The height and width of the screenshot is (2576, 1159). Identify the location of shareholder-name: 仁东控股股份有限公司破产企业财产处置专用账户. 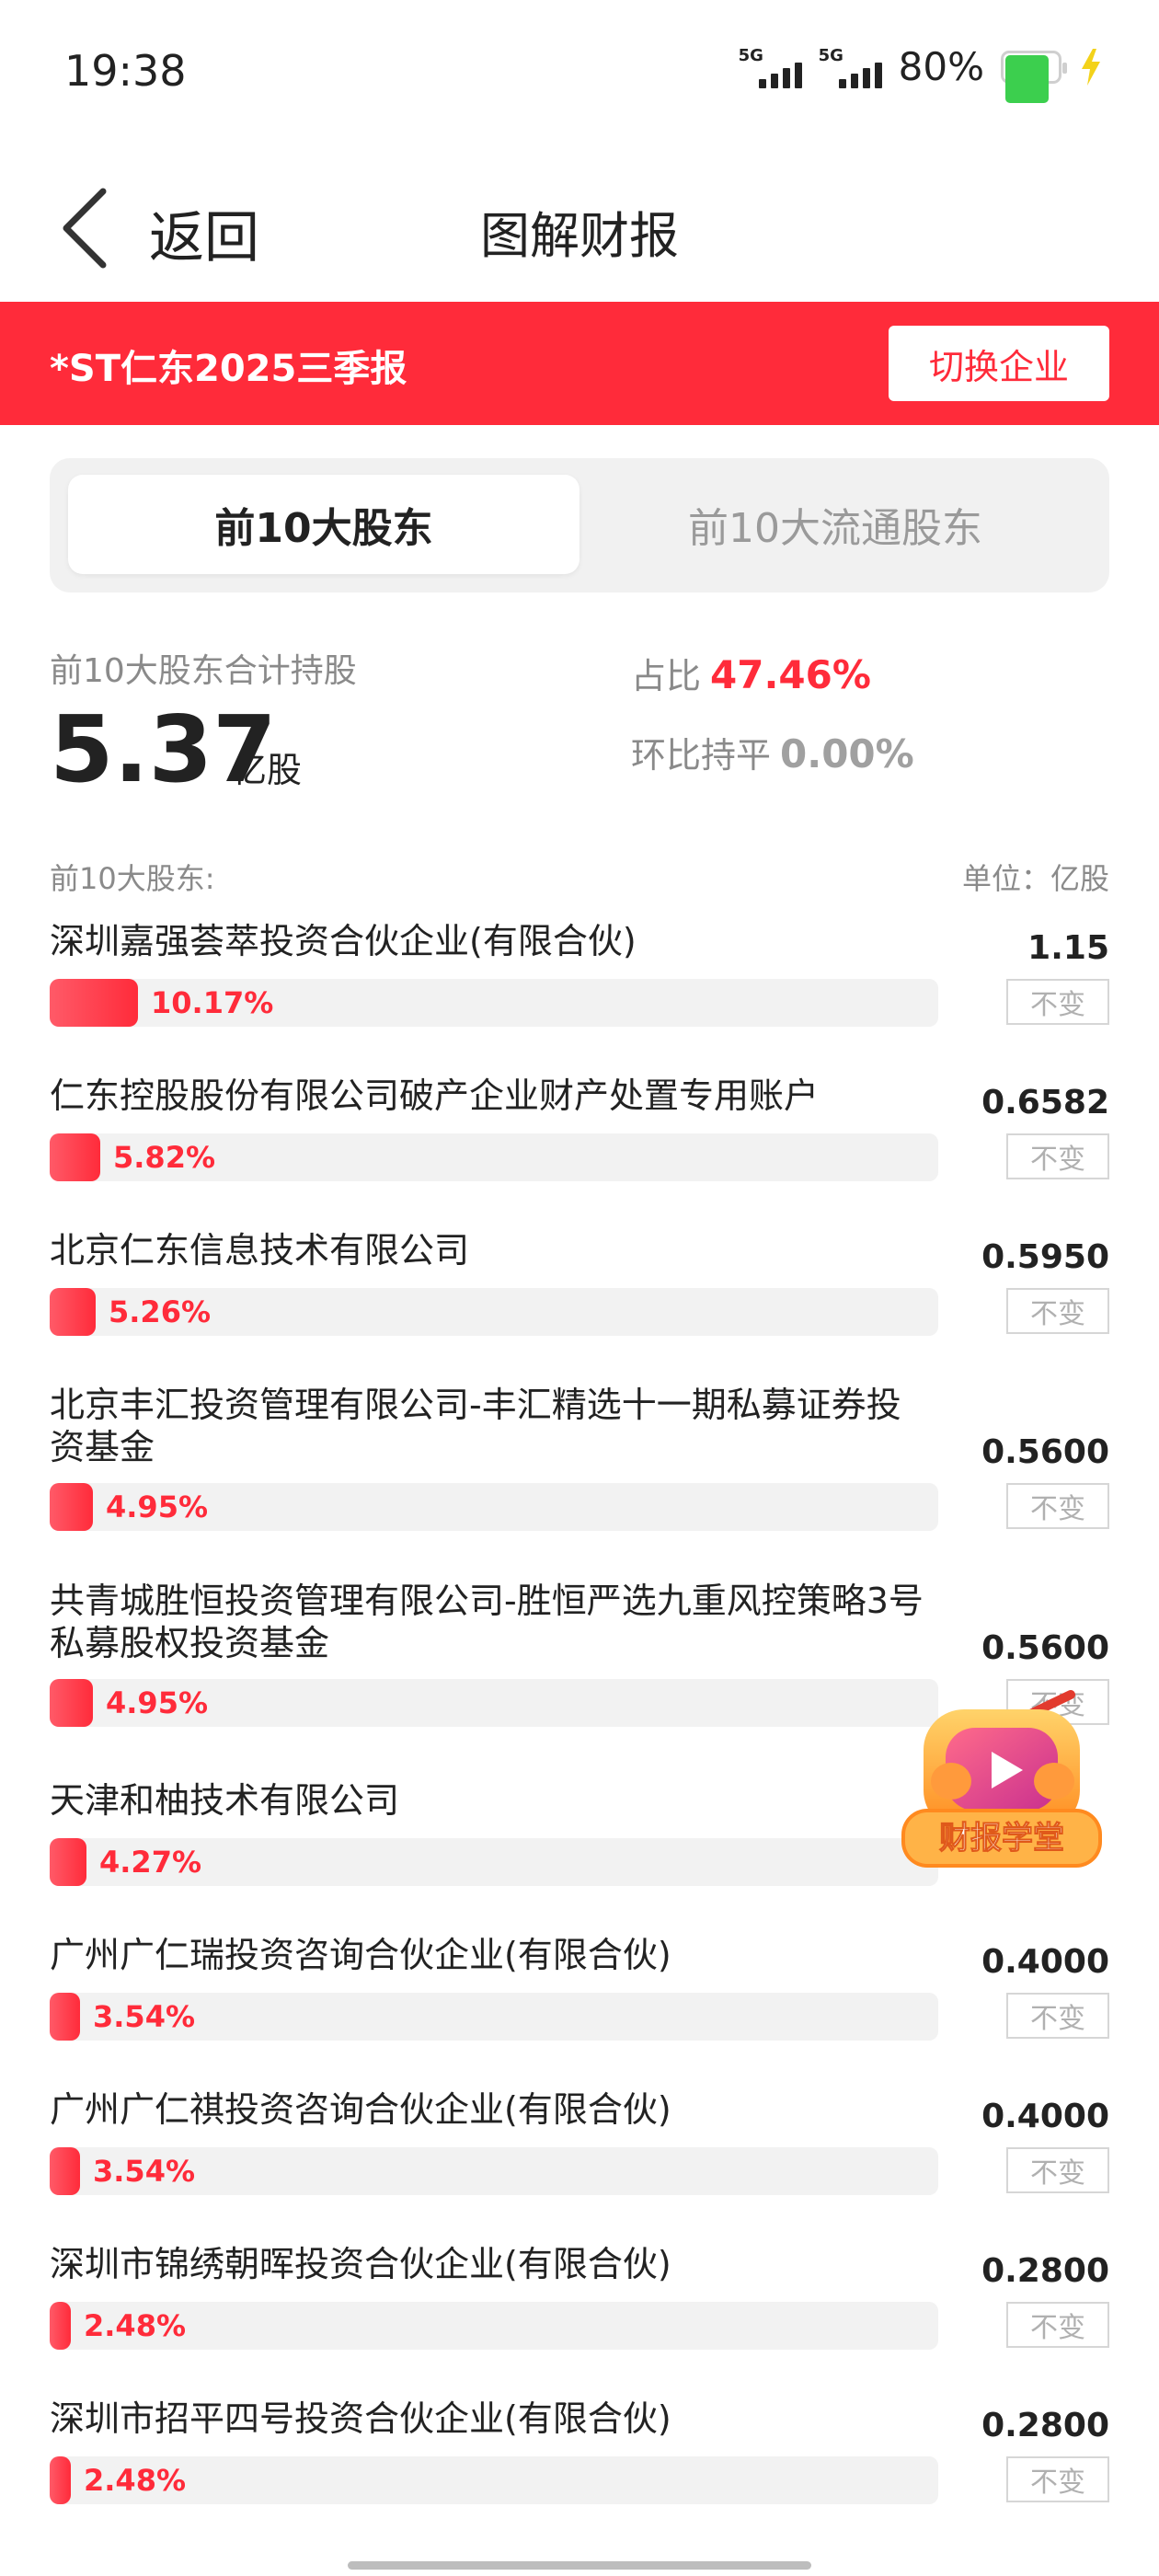
(435, 1095).